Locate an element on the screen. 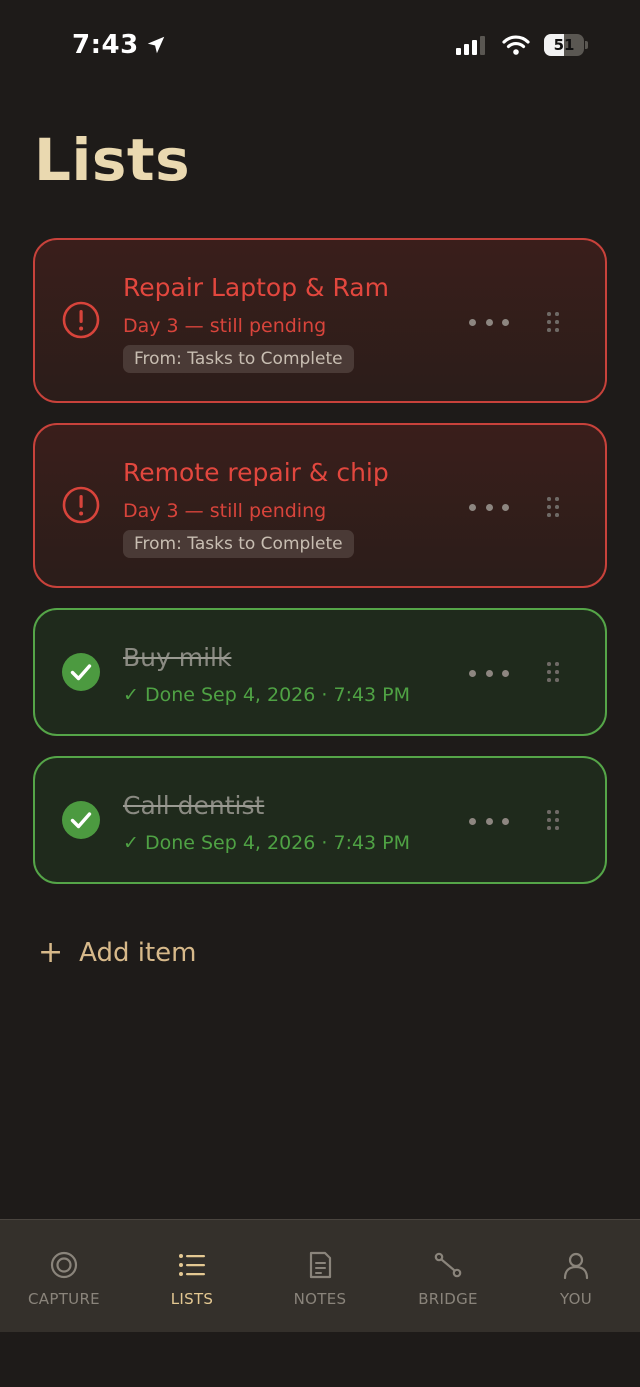 The image size is (640, 1387). tab-you: YOU is located at coordinates (576, 1276).